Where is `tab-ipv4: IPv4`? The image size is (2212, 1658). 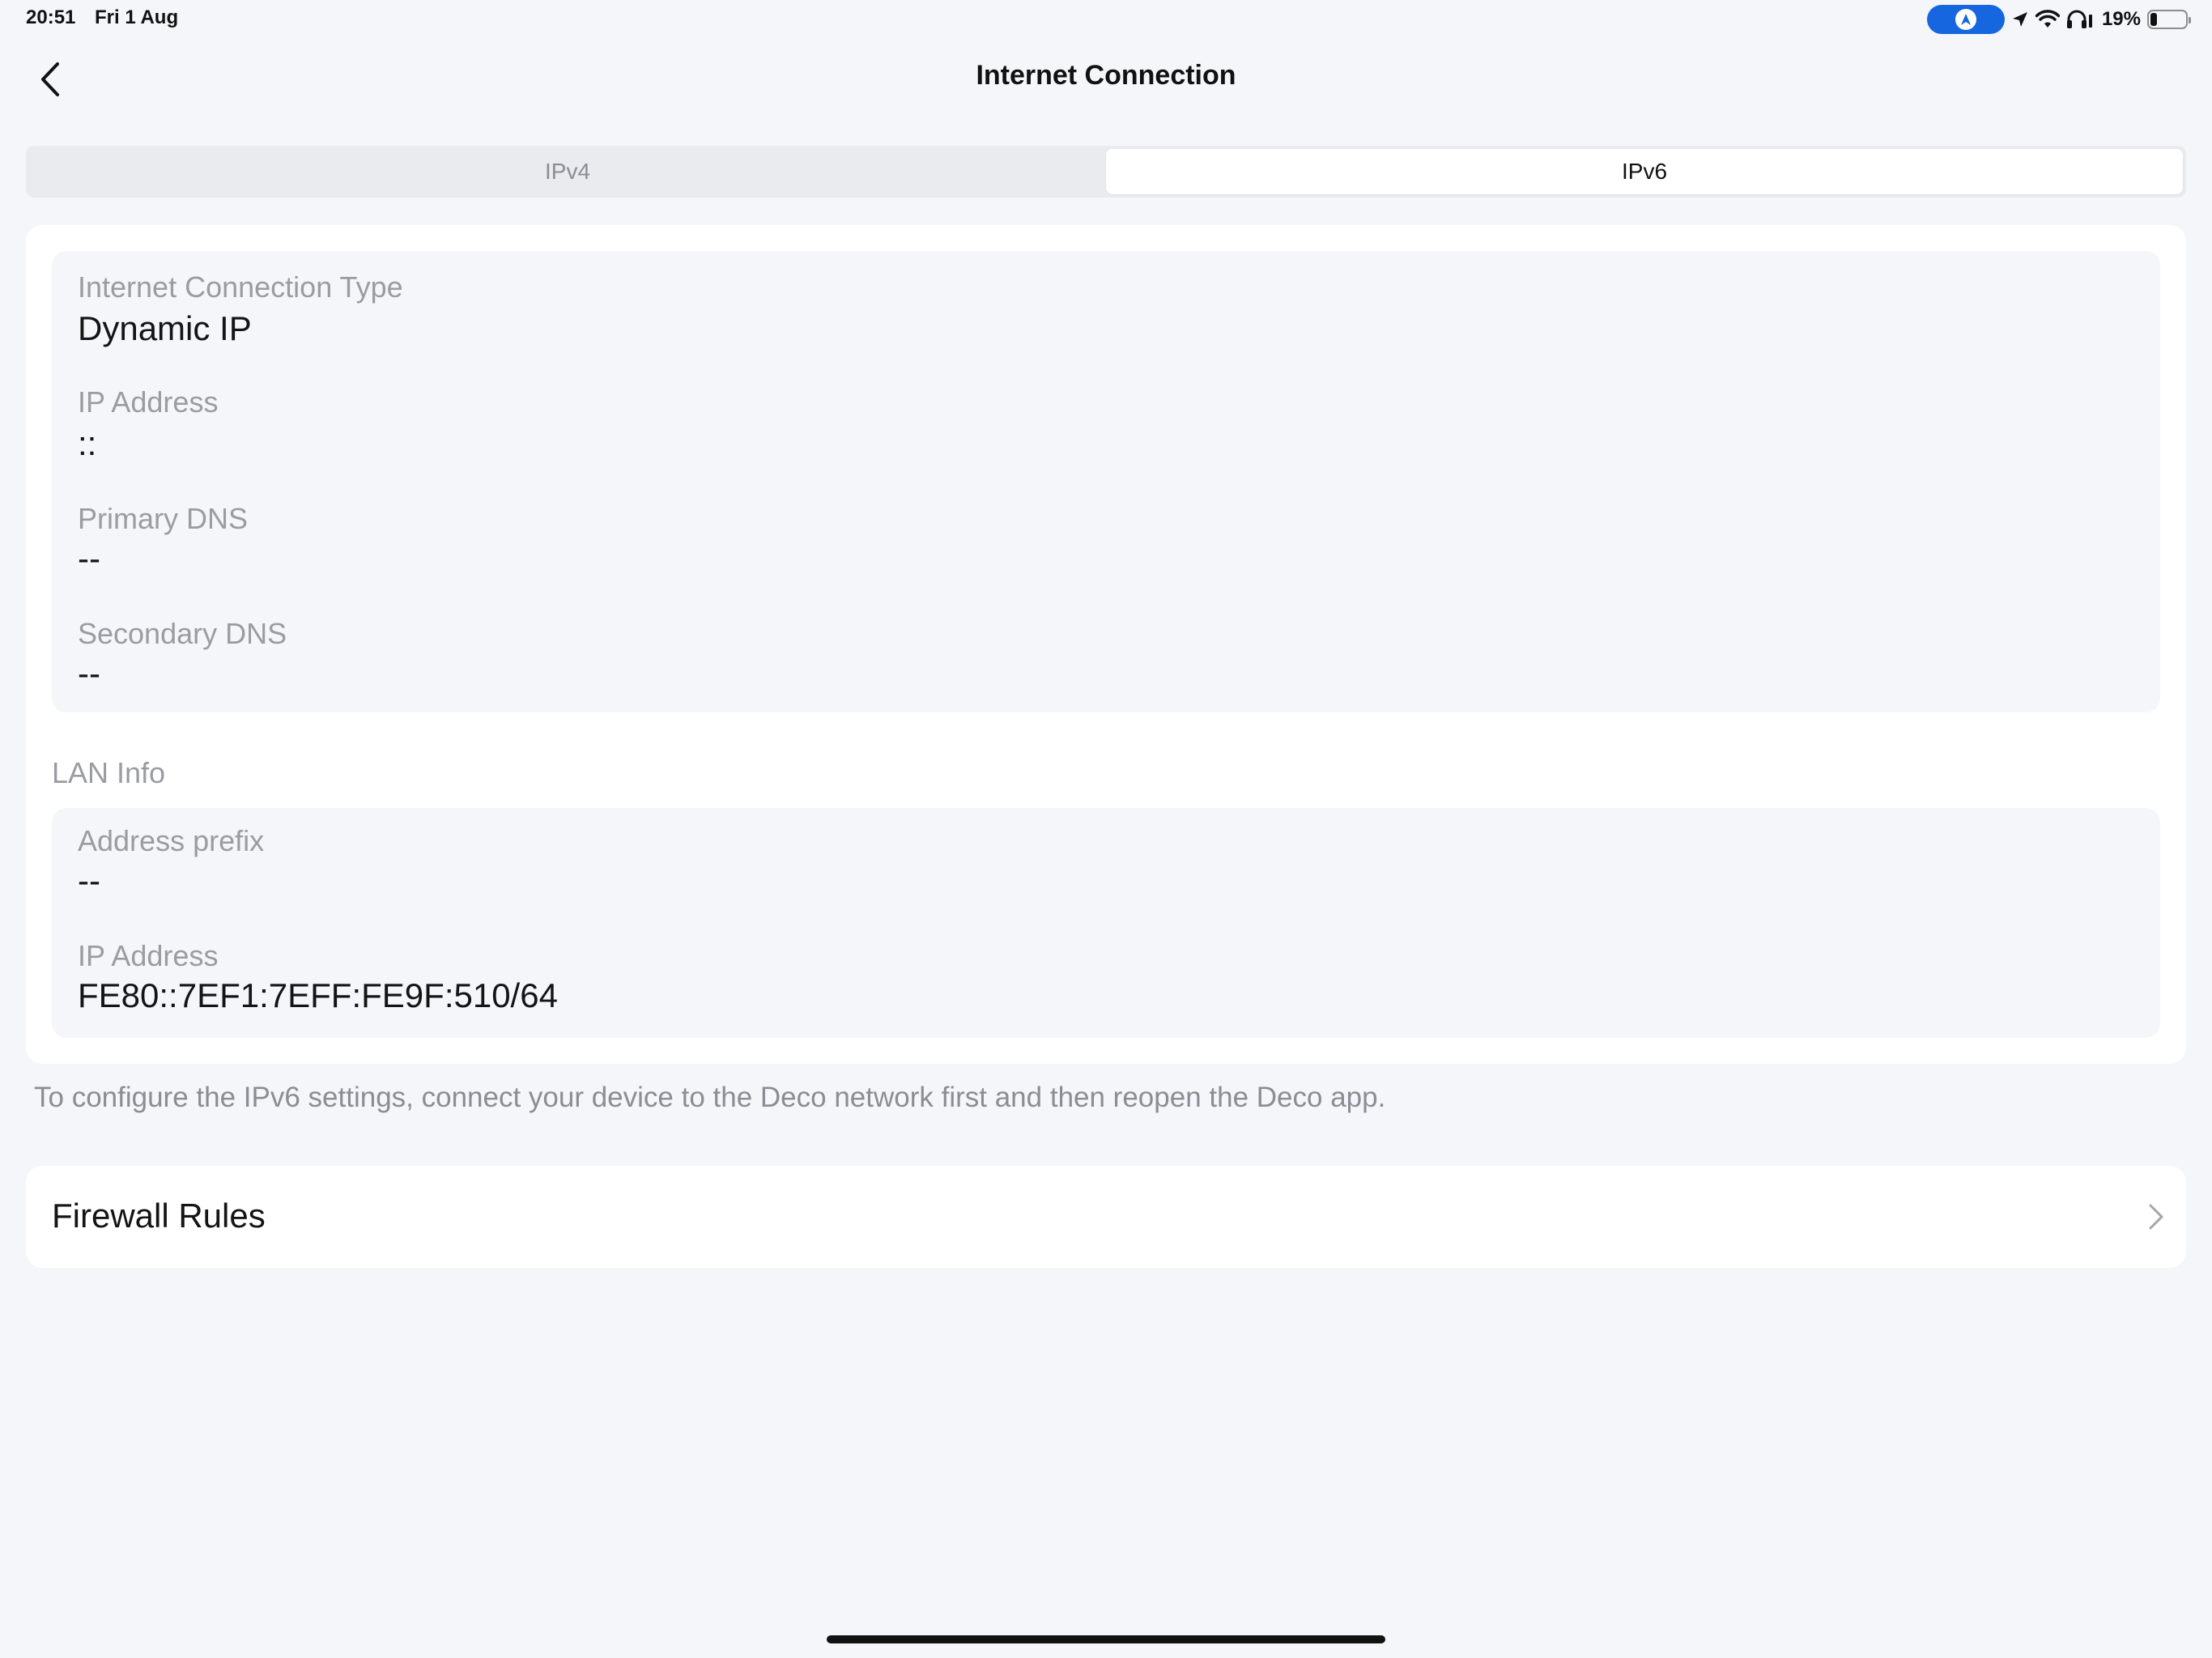
tab-ipv4: IPv4 is located at coordinates (568, 171).